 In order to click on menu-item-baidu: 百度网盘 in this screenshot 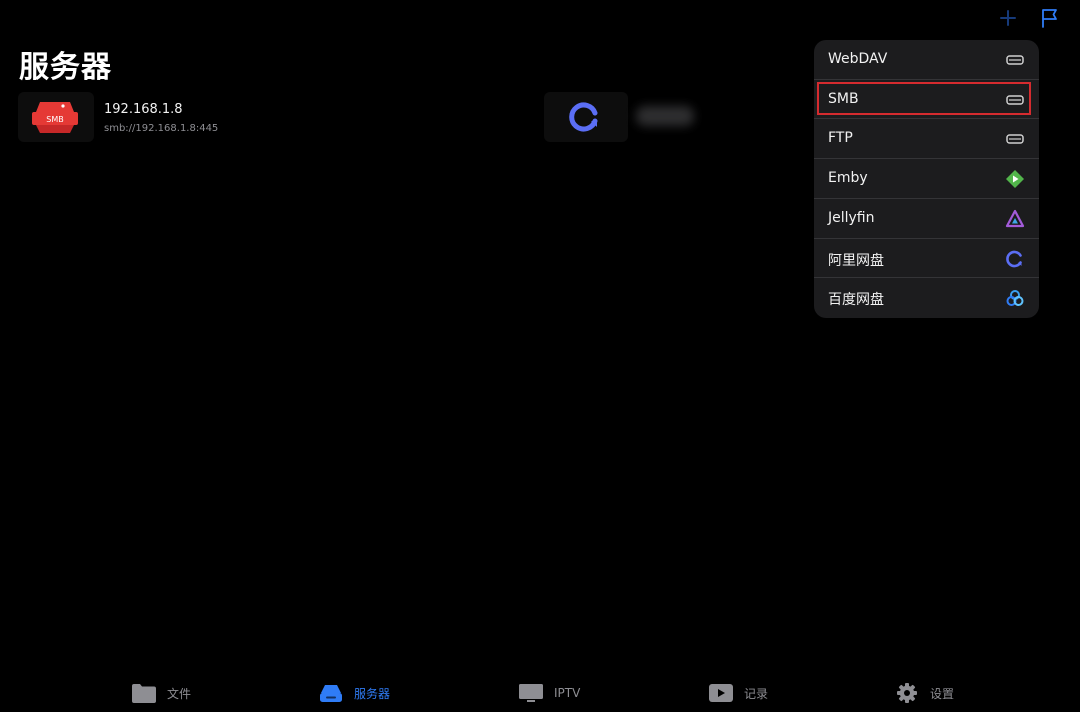, I will do `click(926, 298)`.